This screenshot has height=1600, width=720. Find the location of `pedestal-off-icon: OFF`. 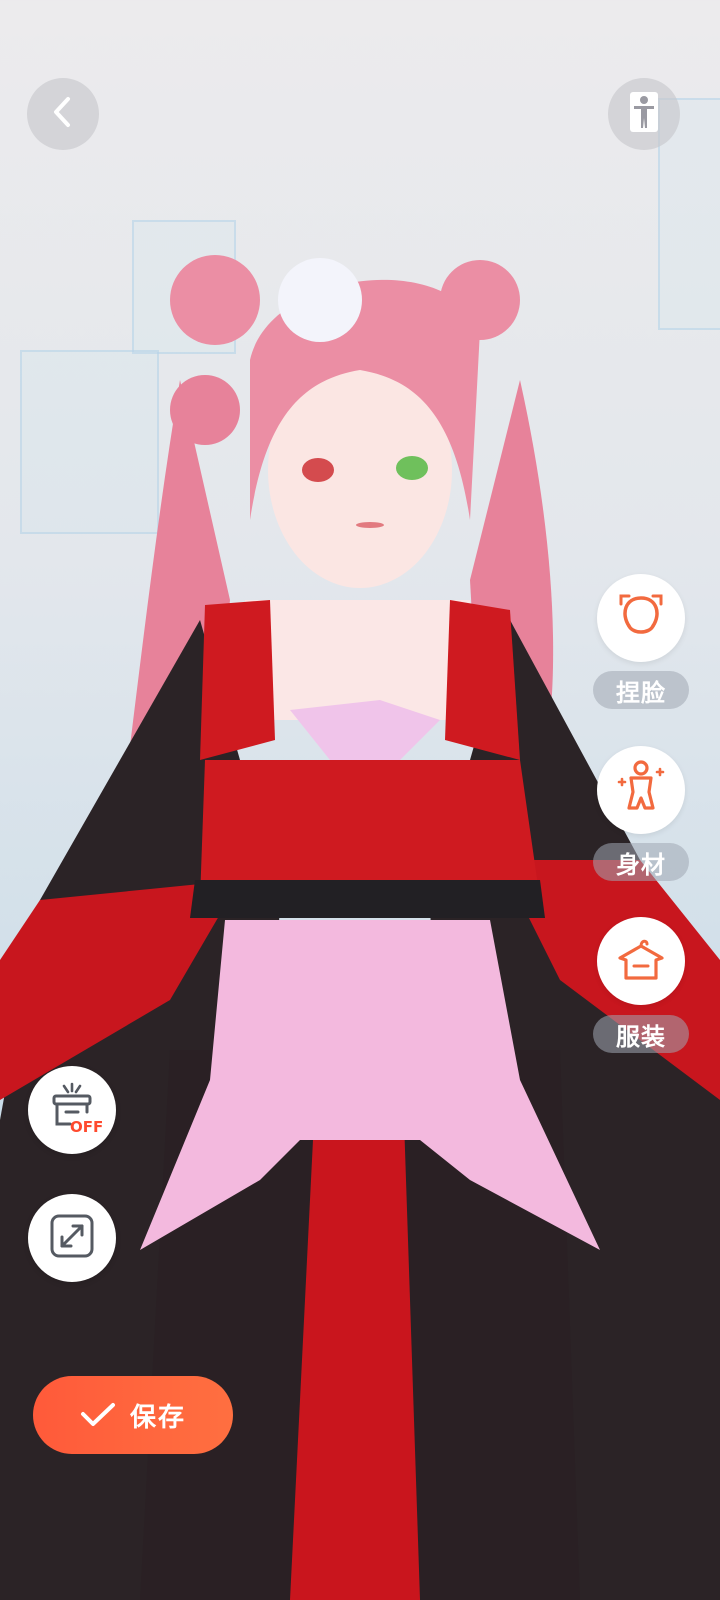

pedestal-off-icon: OFF is located at coordinates (74, 1110).